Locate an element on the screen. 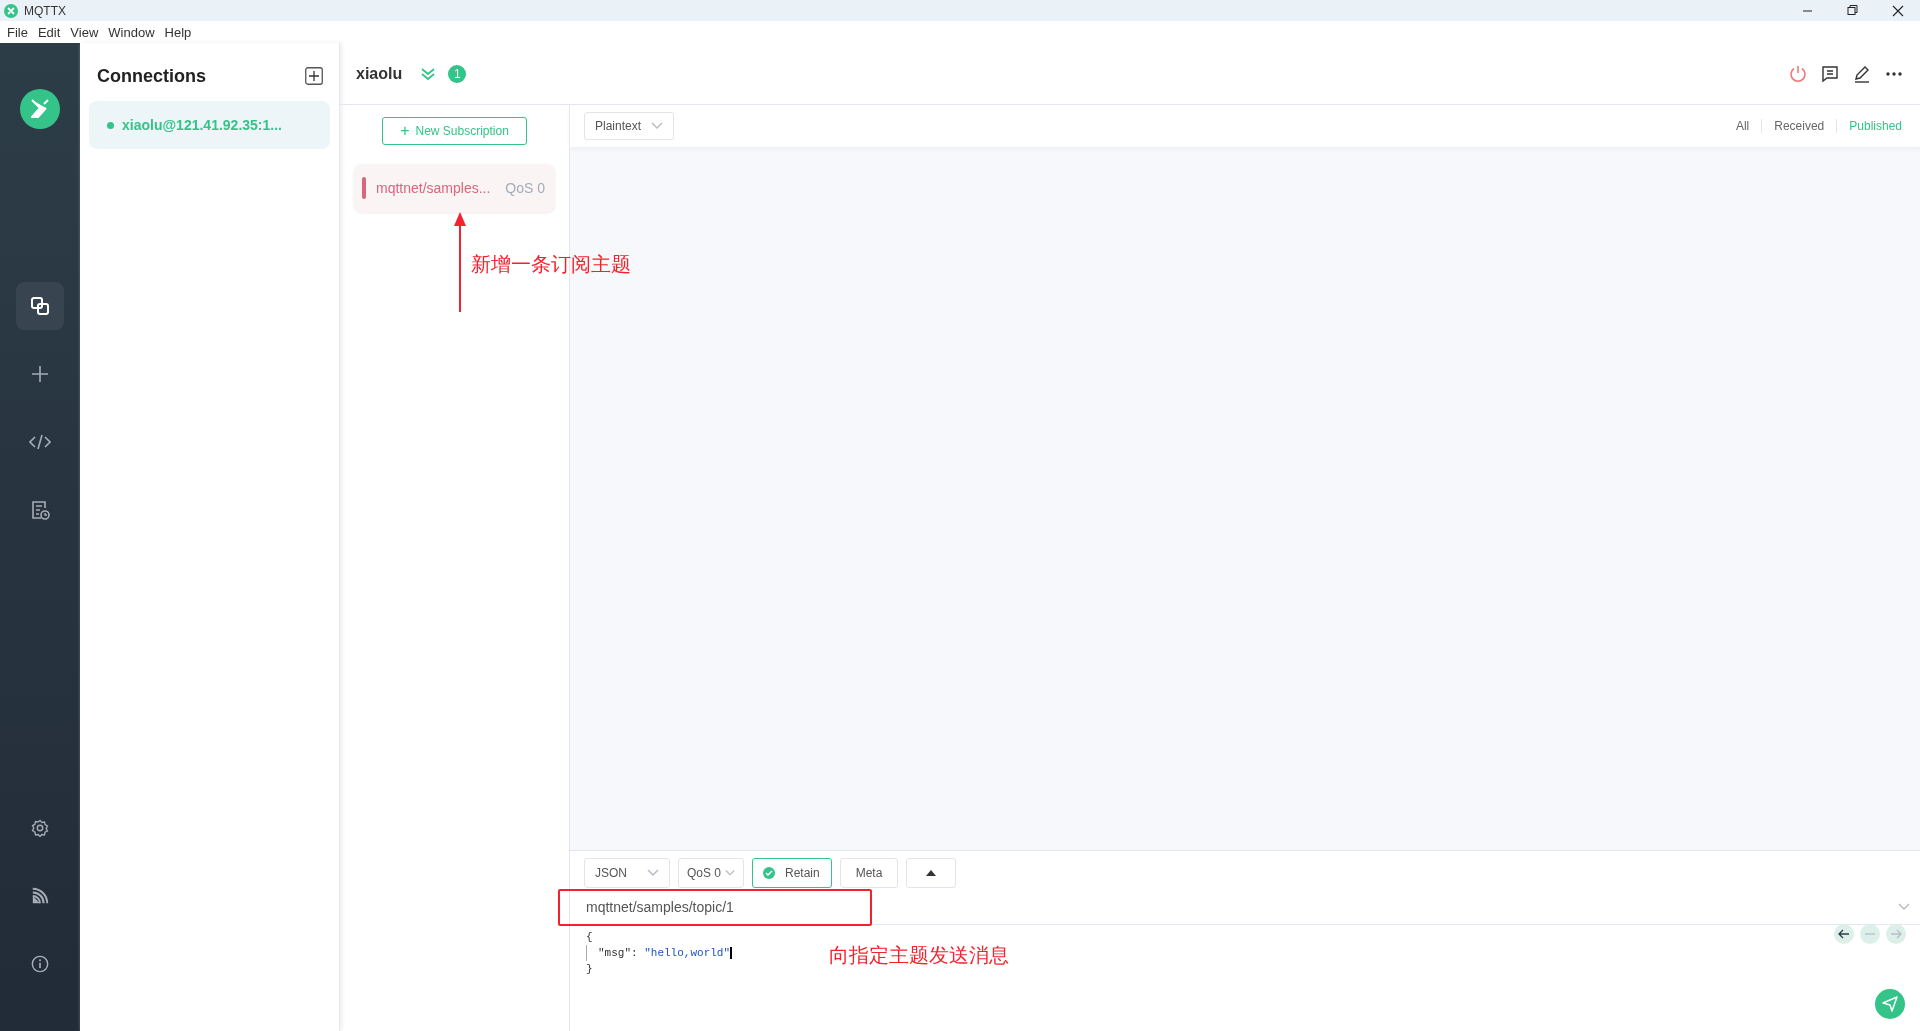  check-icon is located at coordinates (769, 873).